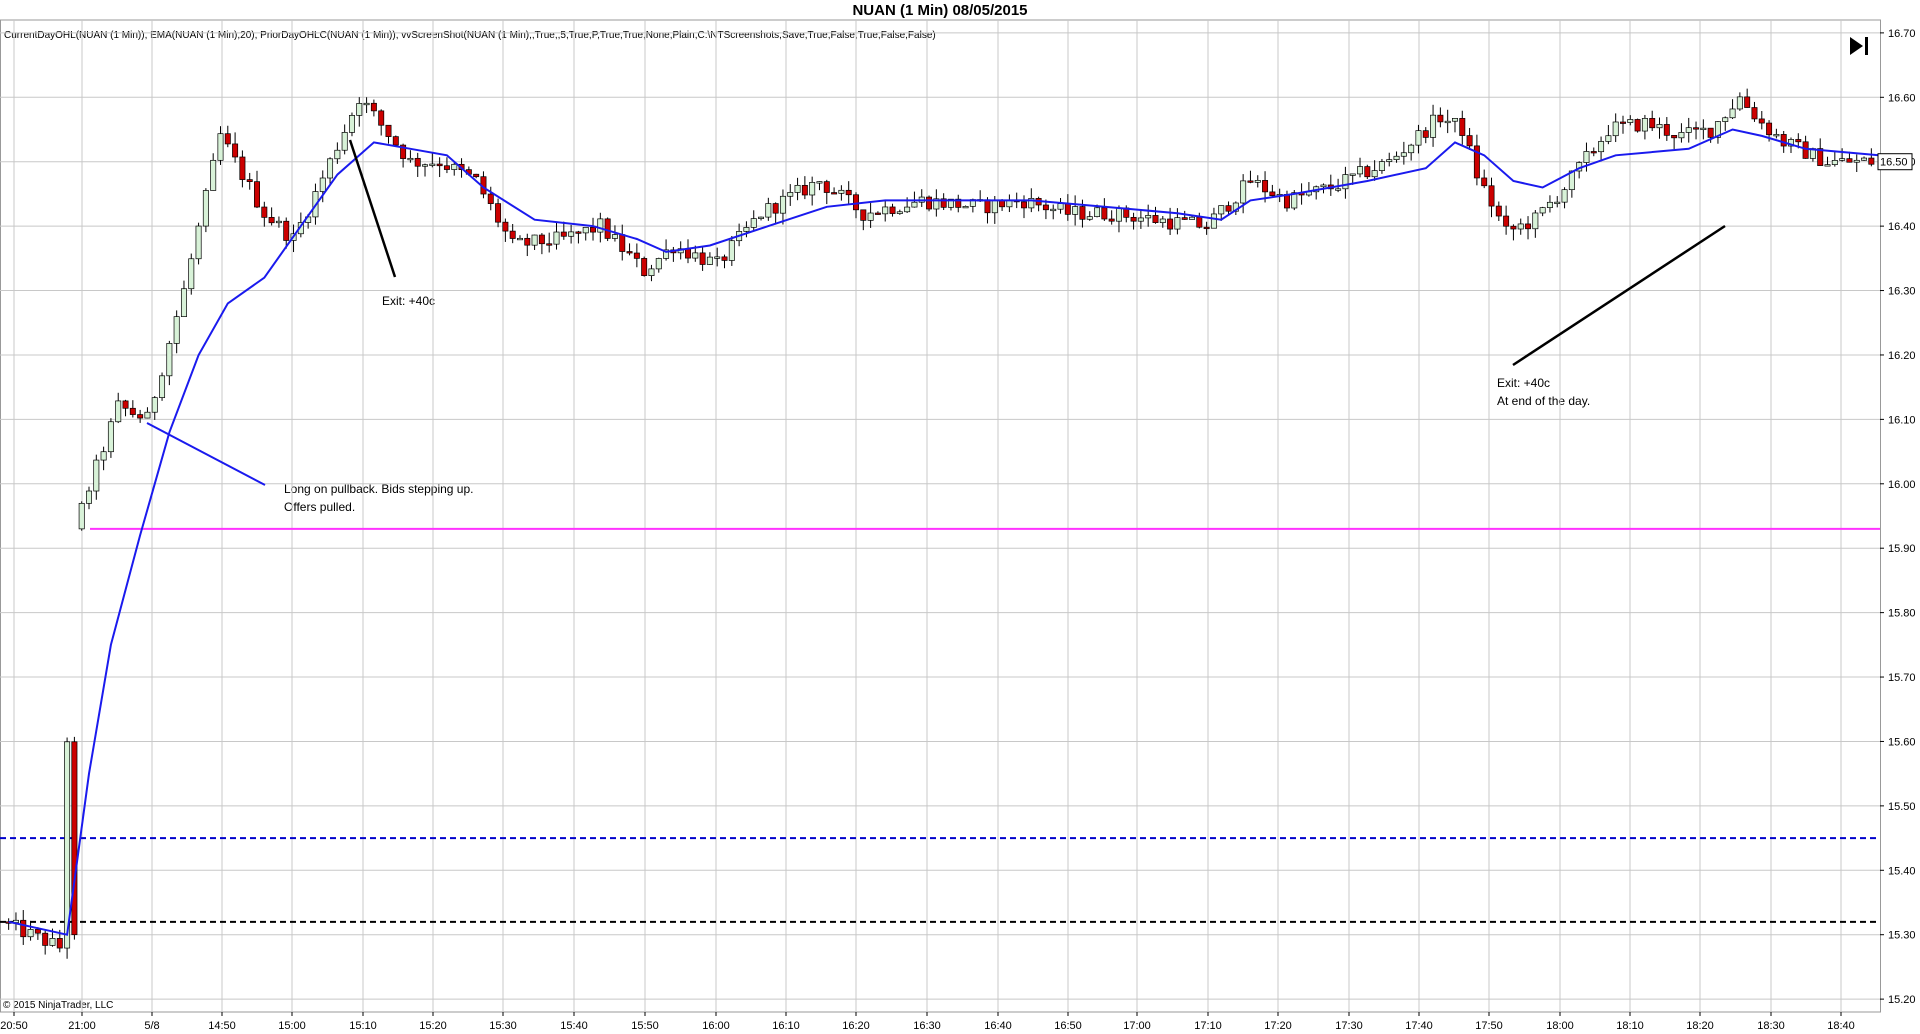  I want to click on trendline-long-entry, so click(206, 454).